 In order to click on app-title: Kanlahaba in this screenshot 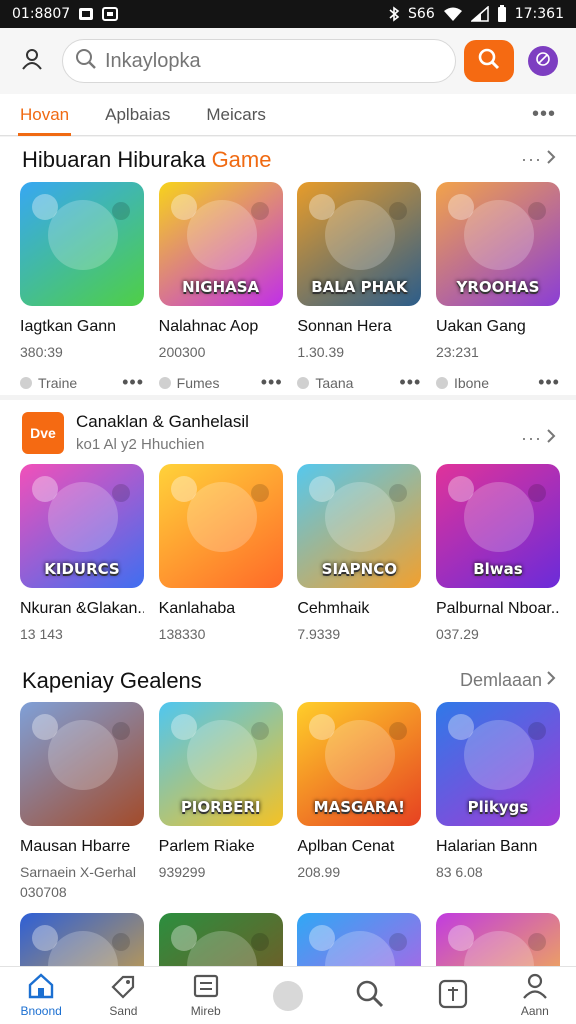, I will do `click(221, 609)`.